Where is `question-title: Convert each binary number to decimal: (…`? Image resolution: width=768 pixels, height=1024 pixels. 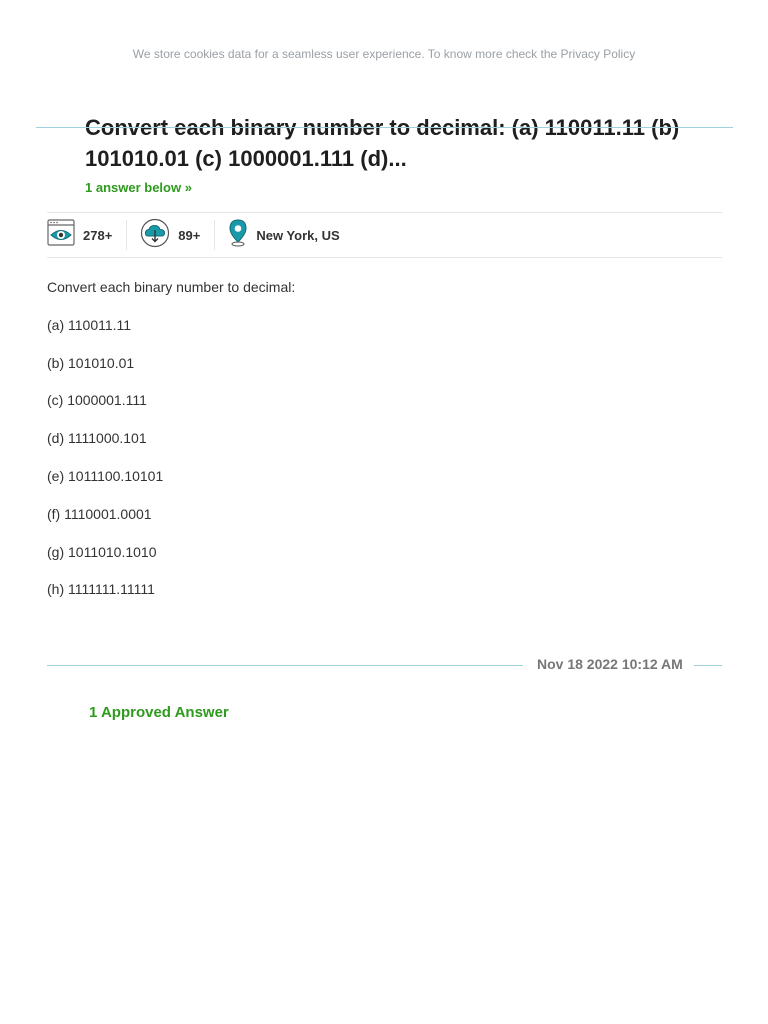 question-title: Convert each binary number to decimal: (… is located at coordinates (382, 143).